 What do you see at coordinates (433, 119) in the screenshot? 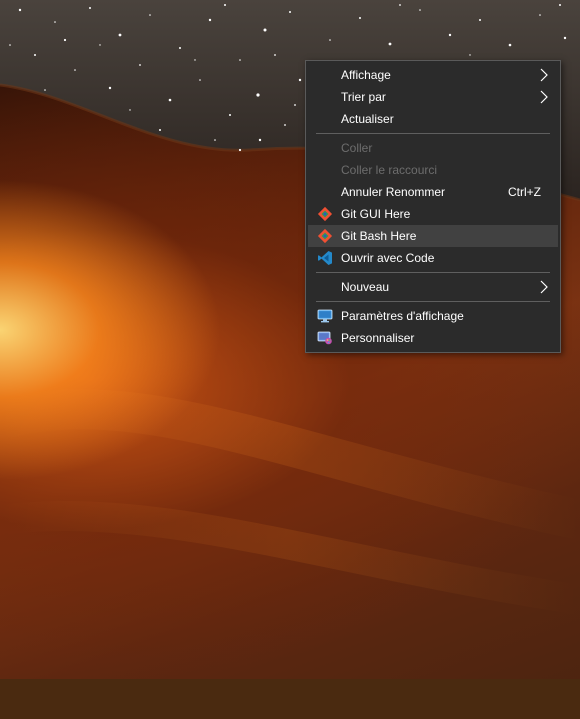
I see `menu-item-actualiser: Actualiser` at bounding box center [433, 119].